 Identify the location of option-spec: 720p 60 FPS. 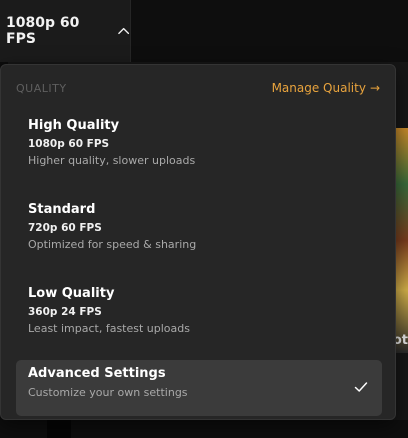
(65, 228).